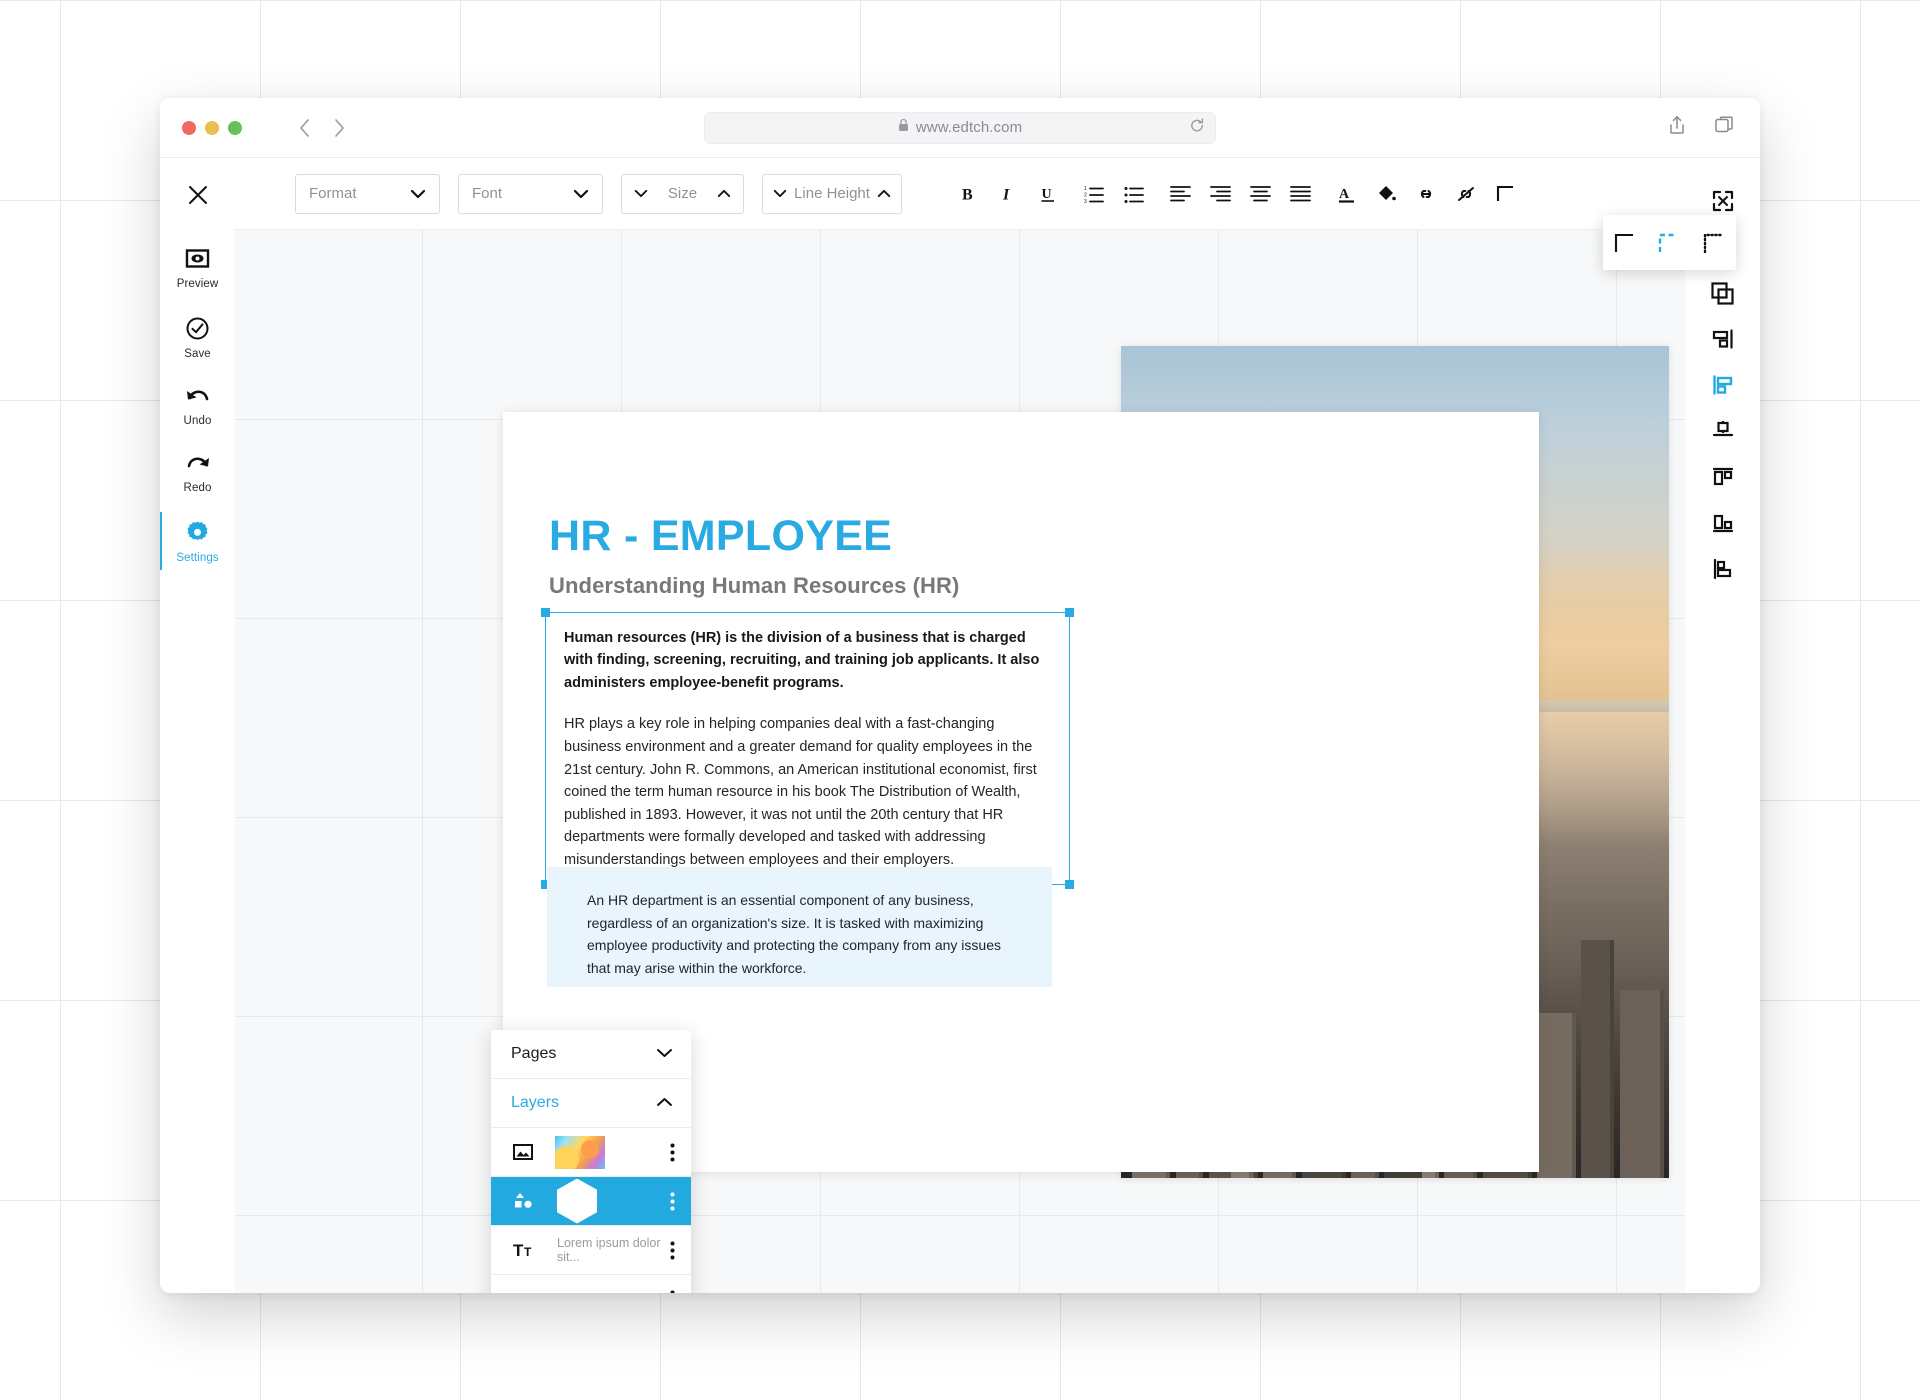 The image size is (1920, 1400). What do you see at coordinates (526, 1201) in the screenshot?
I see `shape-icon` at bounding box center [526, 1201].